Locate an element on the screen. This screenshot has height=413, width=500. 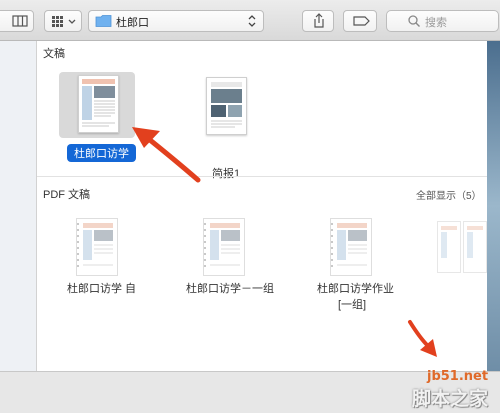
document-item: 简报1 is located at coordinates (225, 124).